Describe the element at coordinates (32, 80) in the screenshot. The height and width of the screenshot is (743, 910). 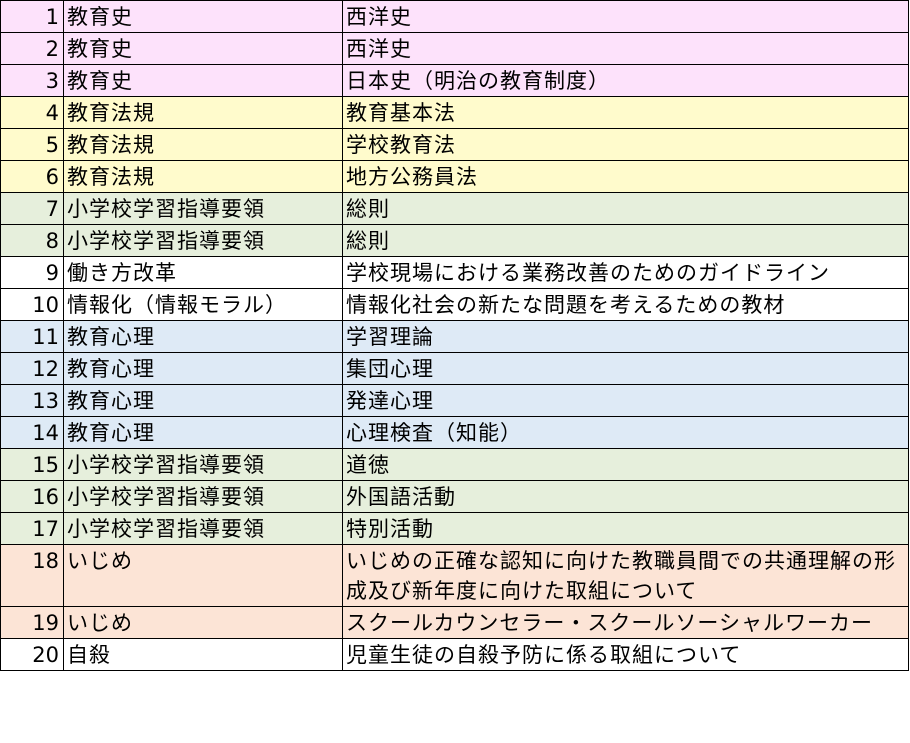
I see `row-number-cell: 3` at that location.